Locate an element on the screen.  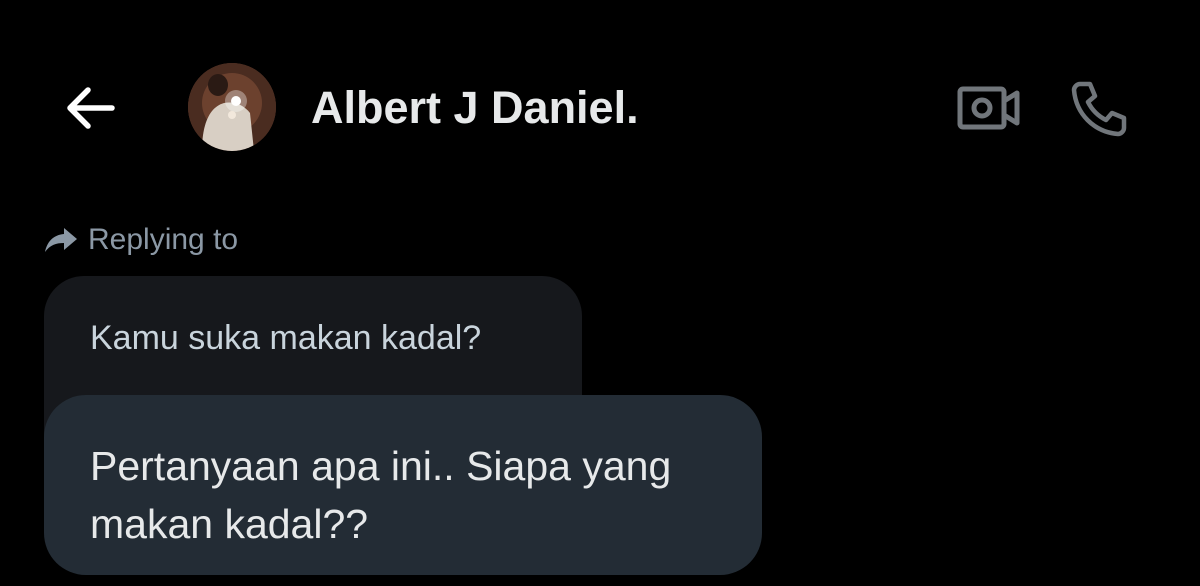
quoted-message-text: Kamu suka makan kadal? is located at coordinates (286, 338).